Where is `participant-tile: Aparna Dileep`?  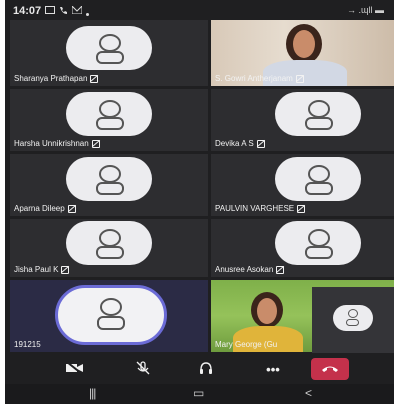
participant-tile: Aparna Dileep is located at coordinates (109, 185).